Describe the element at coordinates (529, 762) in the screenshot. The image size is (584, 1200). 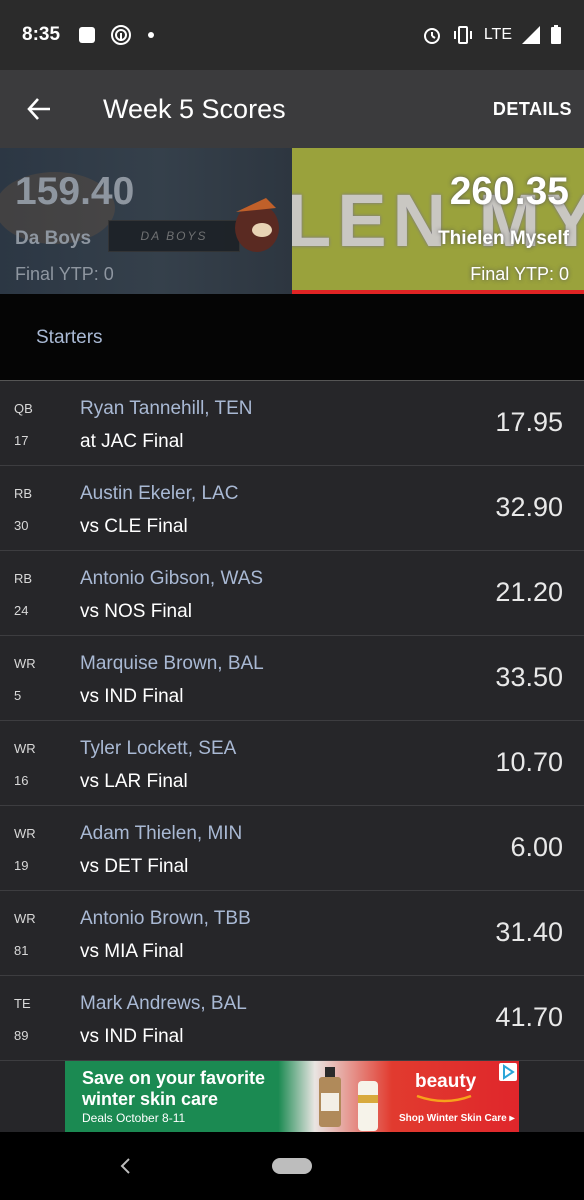
I see `player-points: 10.70` at that location.